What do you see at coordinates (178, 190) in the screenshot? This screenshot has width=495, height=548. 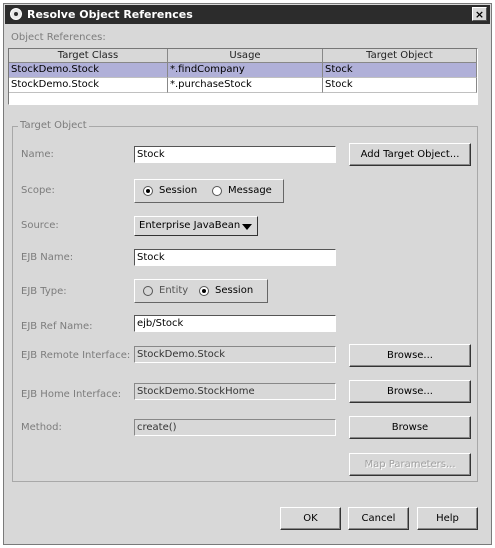 I see `scope-session-label: Session` at bounding box center [178, 190].